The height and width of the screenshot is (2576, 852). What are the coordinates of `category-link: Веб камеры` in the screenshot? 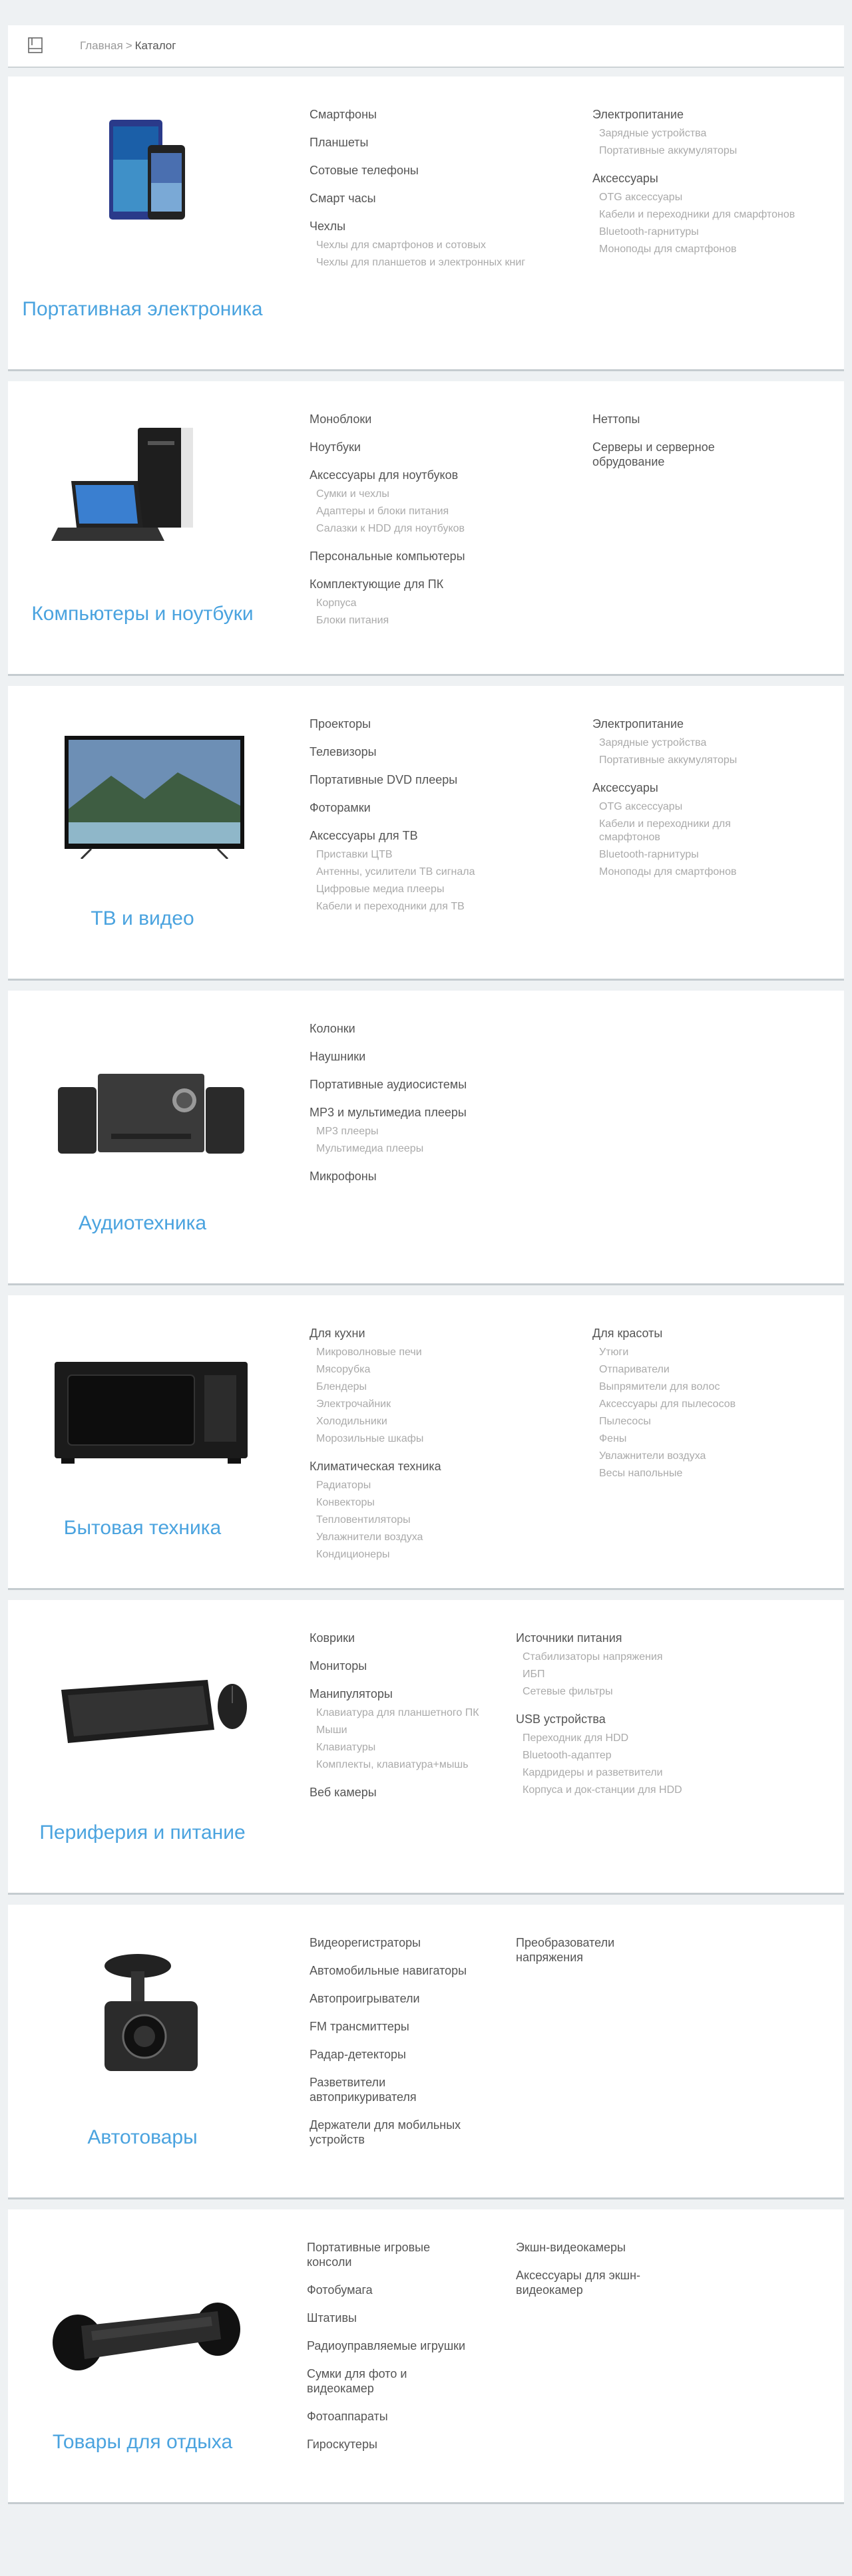 It's located at (409, 1792).